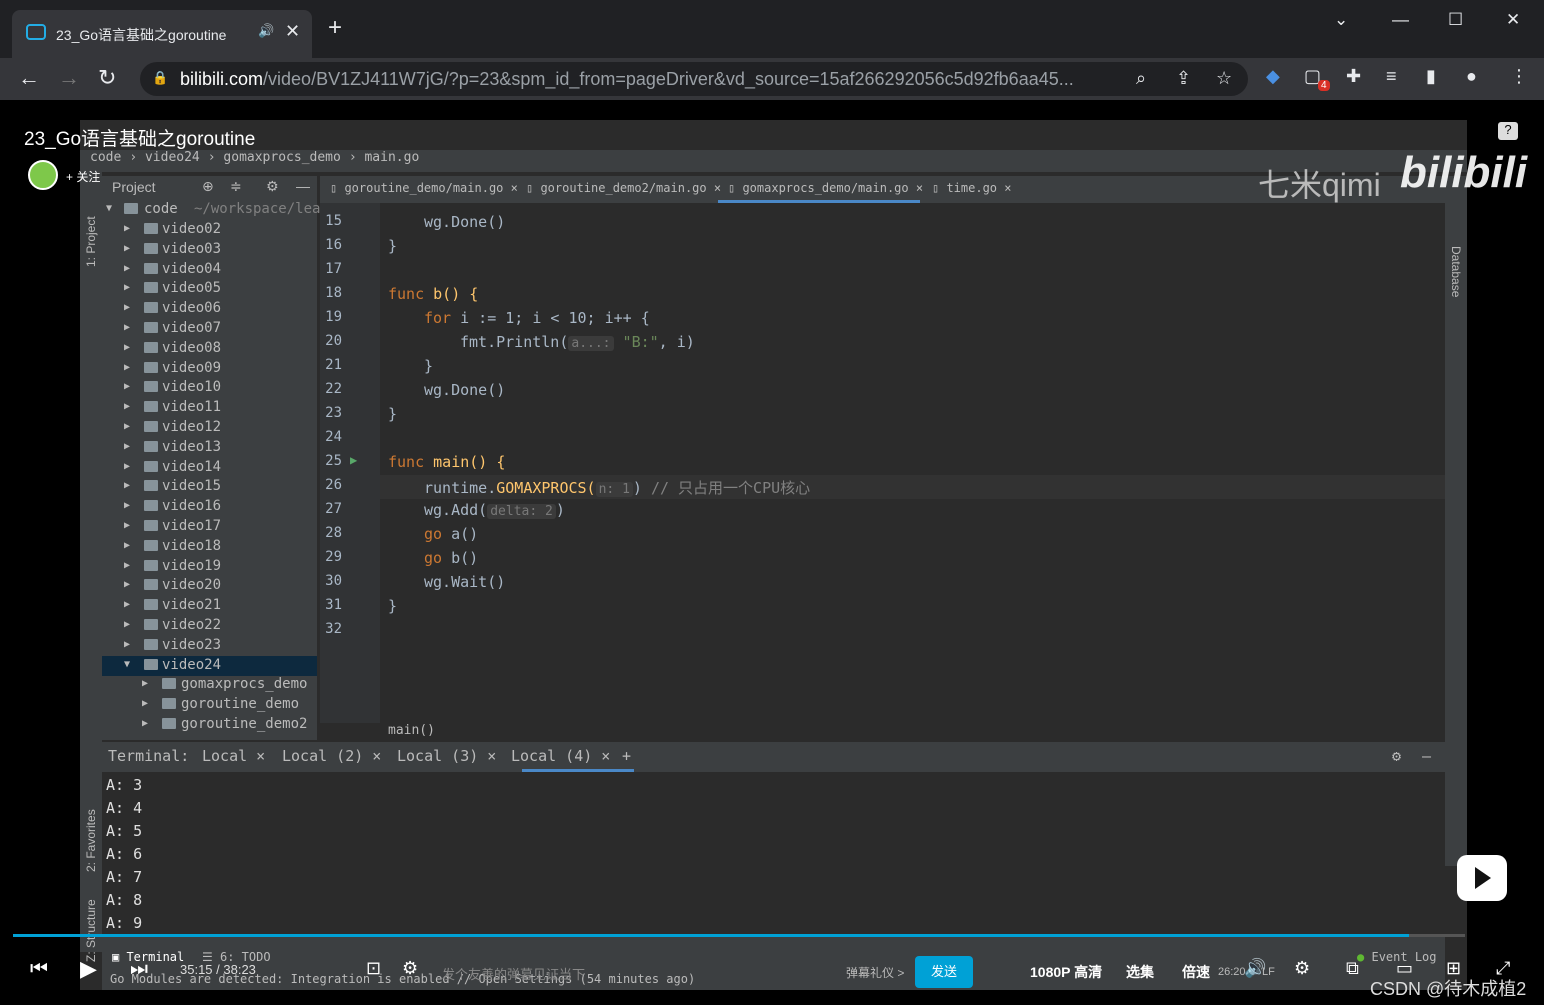  I want to click on tree-folder-item: ▶ video18, so click(209, 547).